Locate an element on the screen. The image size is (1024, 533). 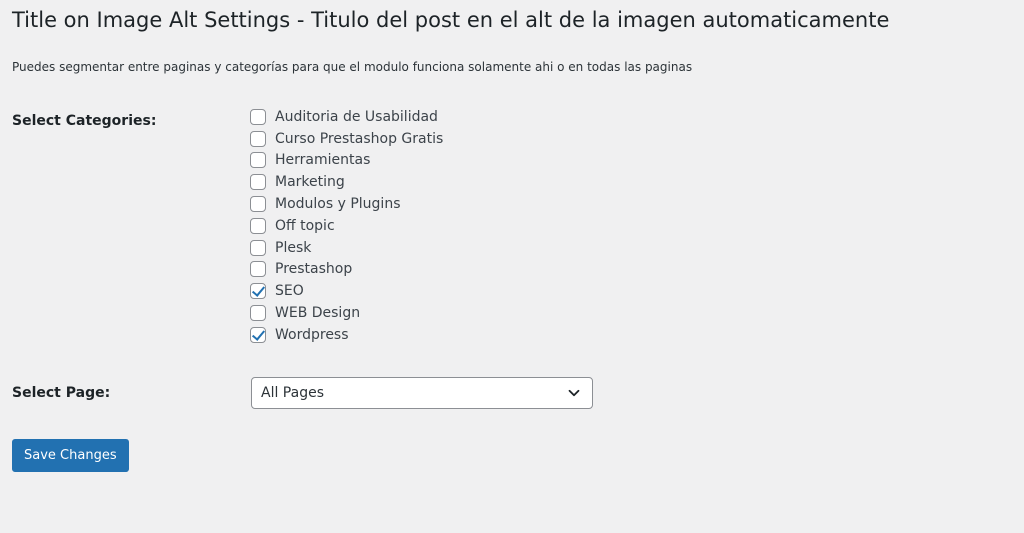
category-label: Auditoria de Usabilidad is located at coordinates (356, 117).